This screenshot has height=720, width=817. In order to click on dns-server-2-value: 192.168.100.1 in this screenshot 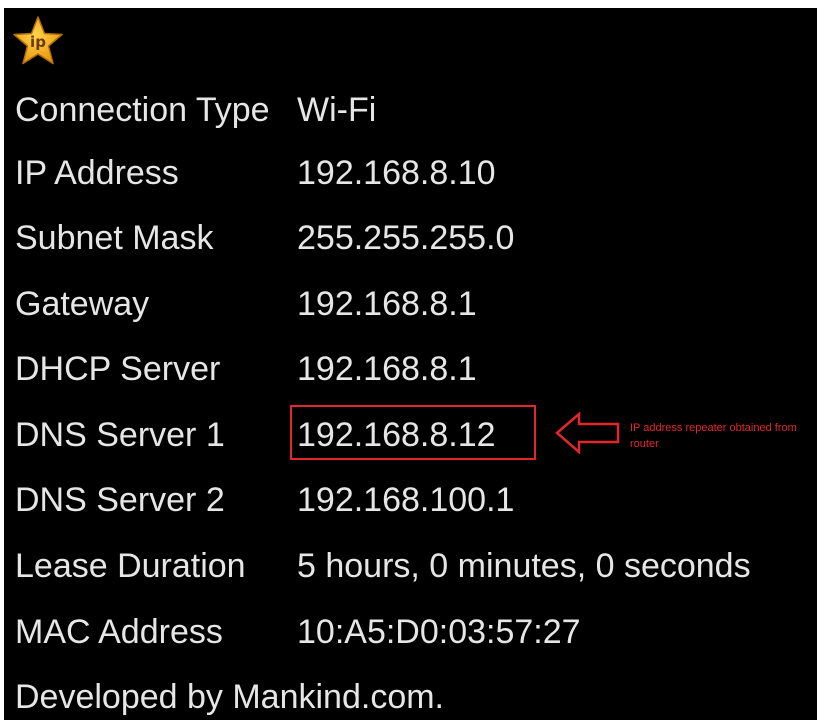, I will do `click(406, 500)`.